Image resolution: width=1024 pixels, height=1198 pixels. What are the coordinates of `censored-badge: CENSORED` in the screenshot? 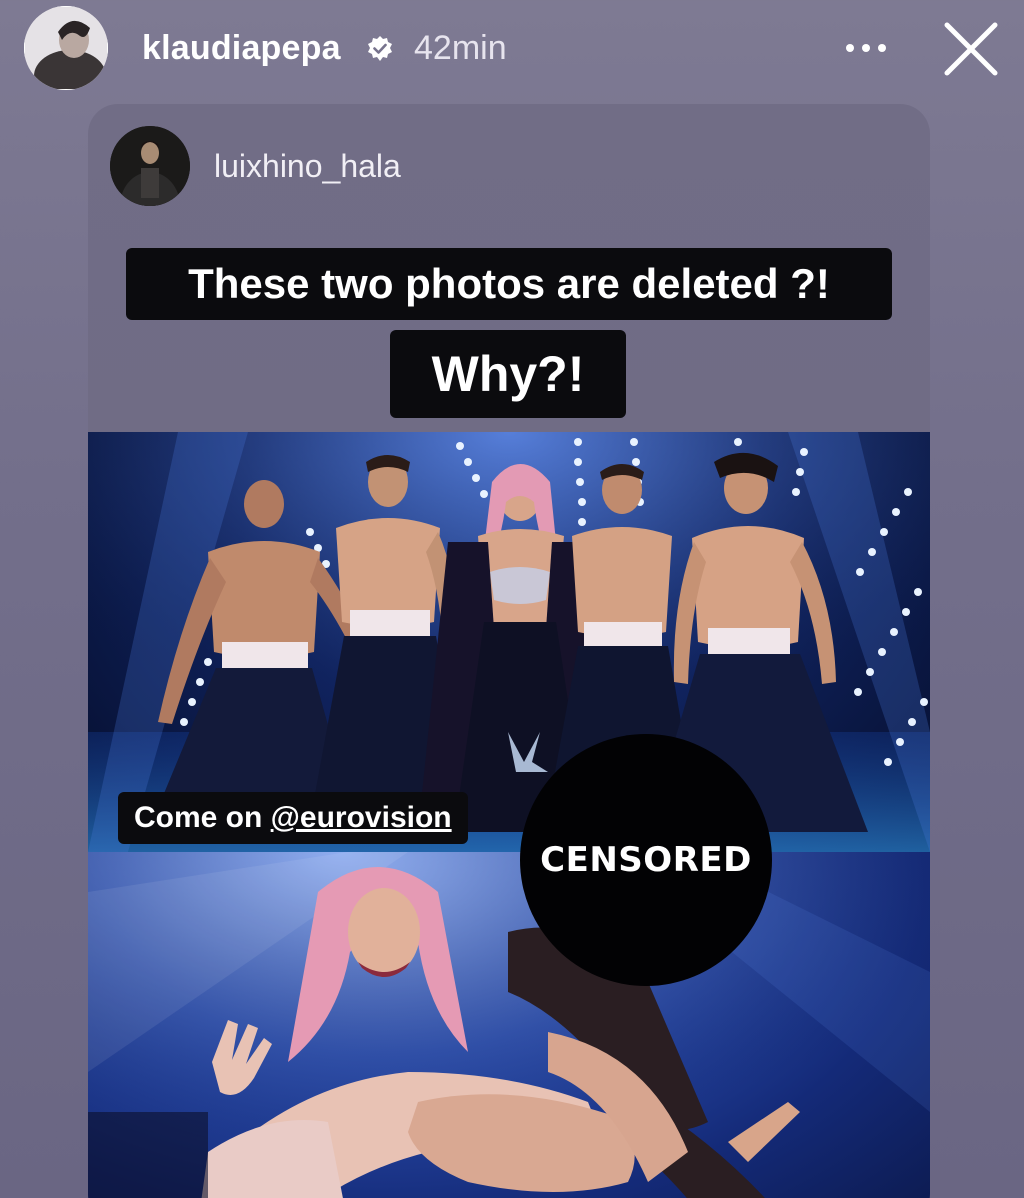 It's located at (646, 860).